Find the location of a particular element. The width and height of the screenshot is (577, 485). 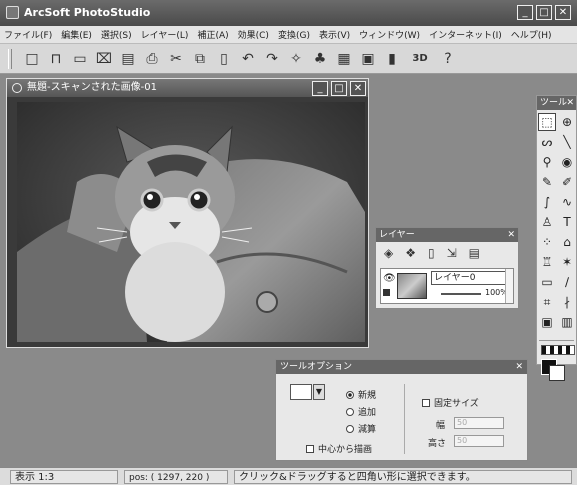

lasso-icon: ᔕ is located at coordinates (547, 142).